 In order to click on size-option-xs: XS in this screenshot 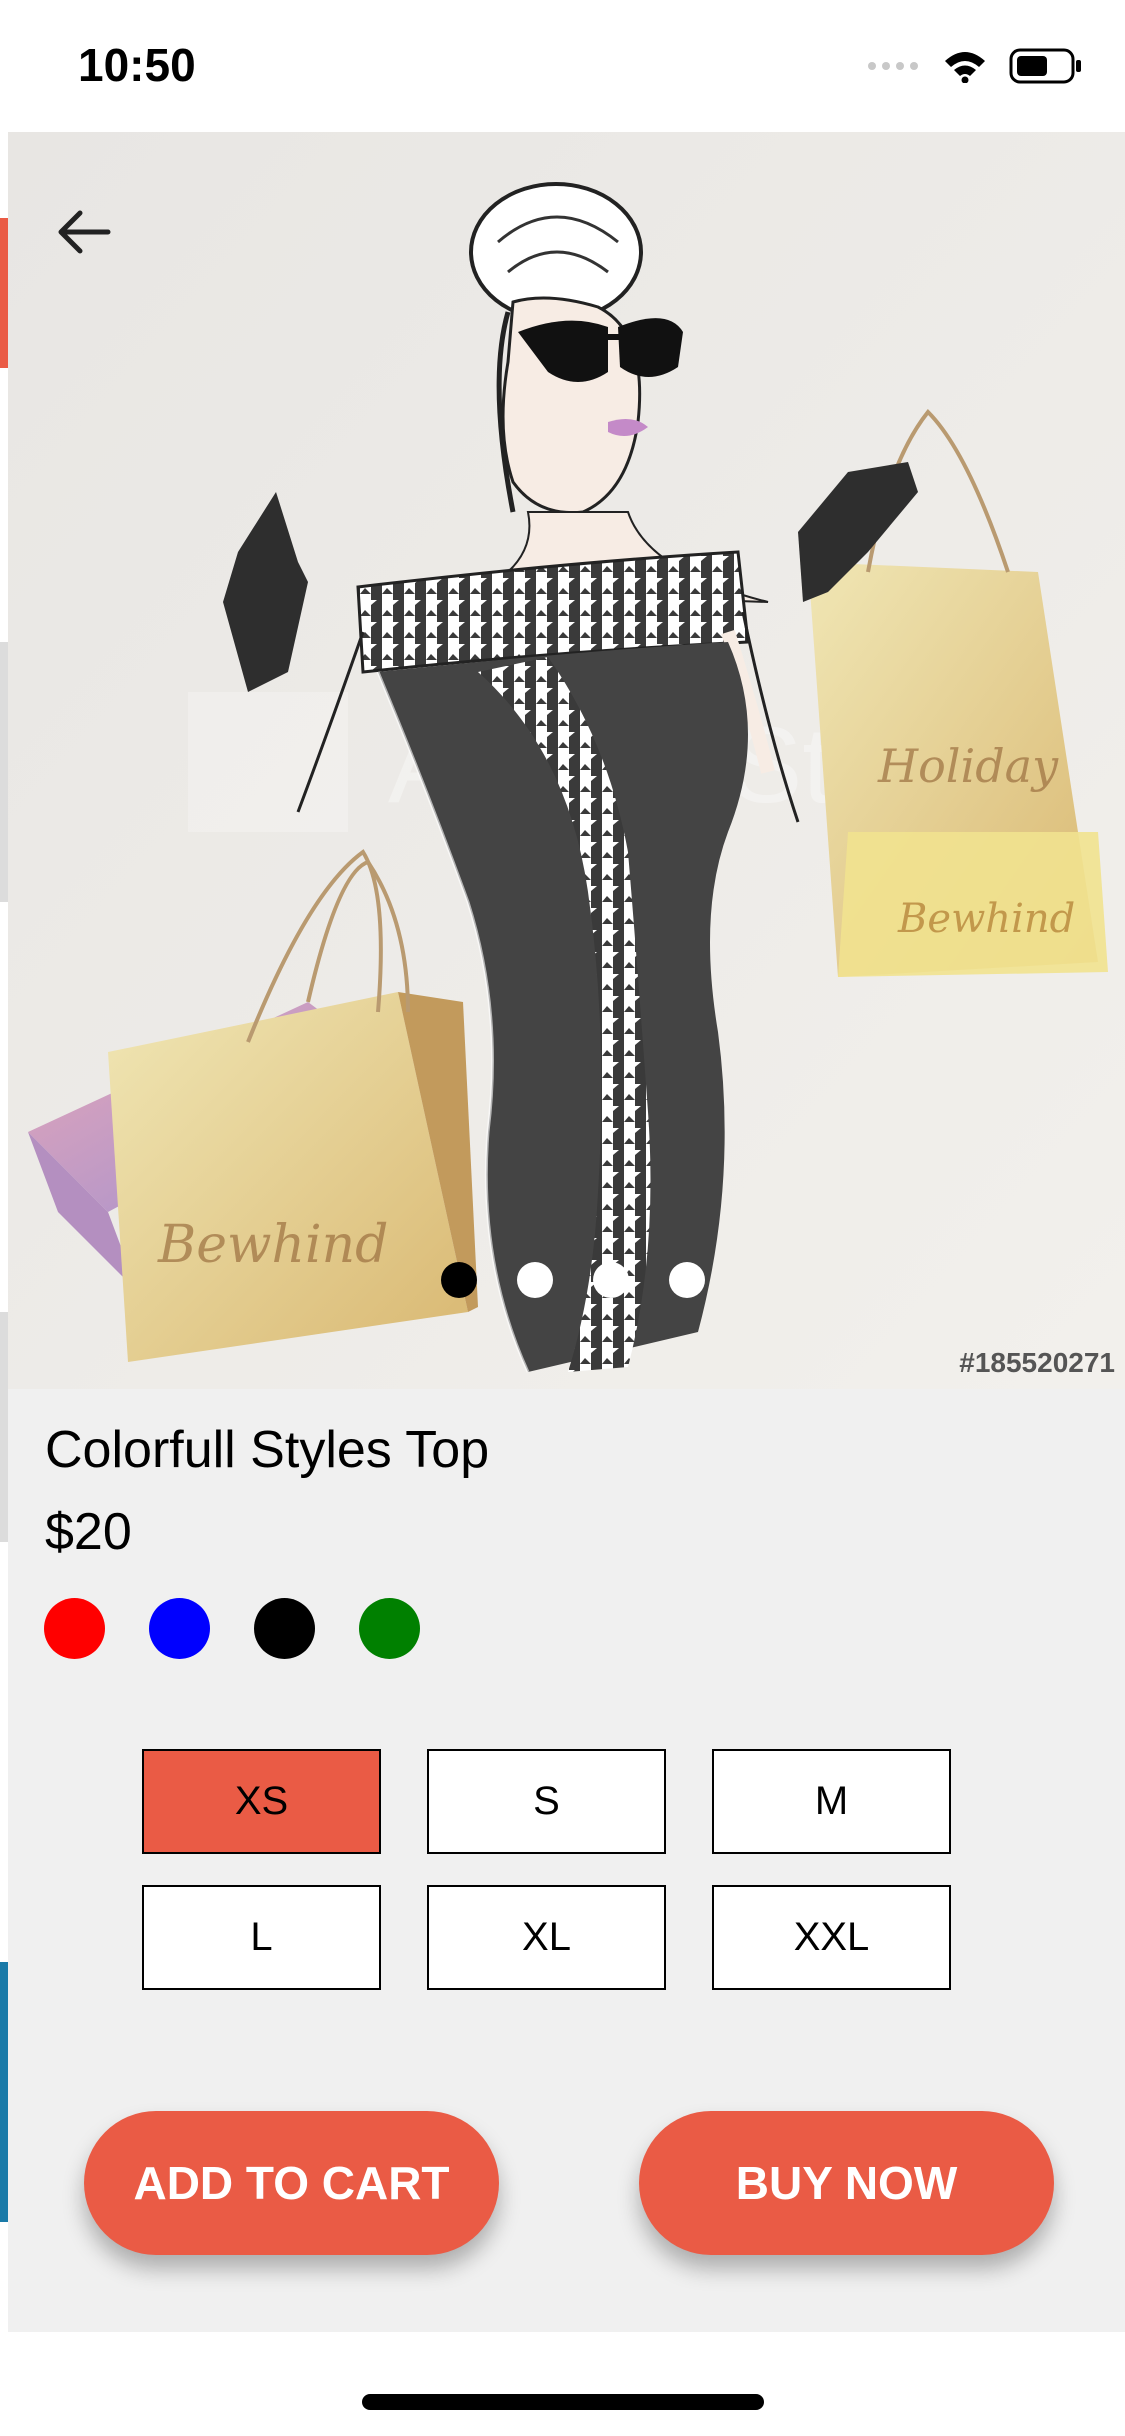, I will do `click(261, 1801)`.